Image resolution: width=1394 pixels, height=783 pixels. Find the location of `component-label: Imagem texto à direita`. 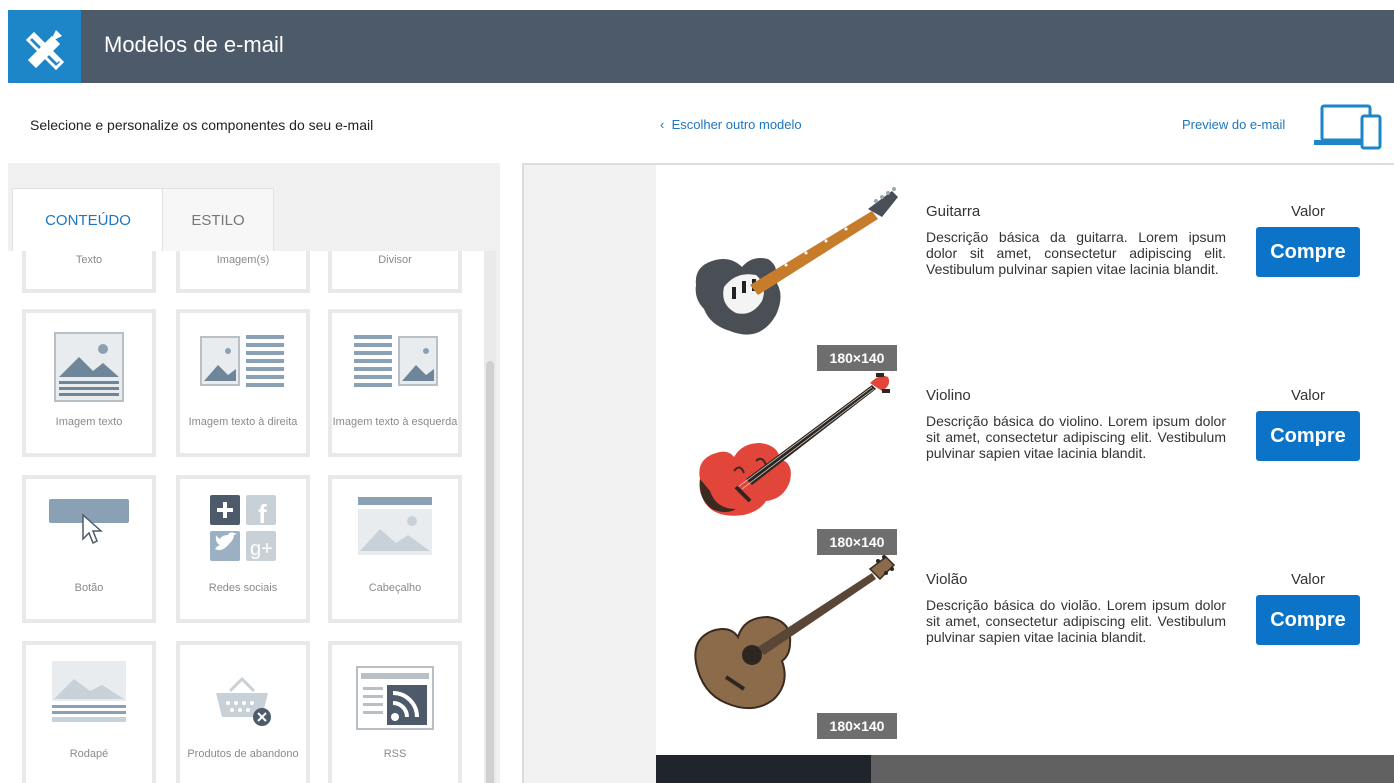

component-label: Imagem texto à direita is located at coordinates (243, 422).